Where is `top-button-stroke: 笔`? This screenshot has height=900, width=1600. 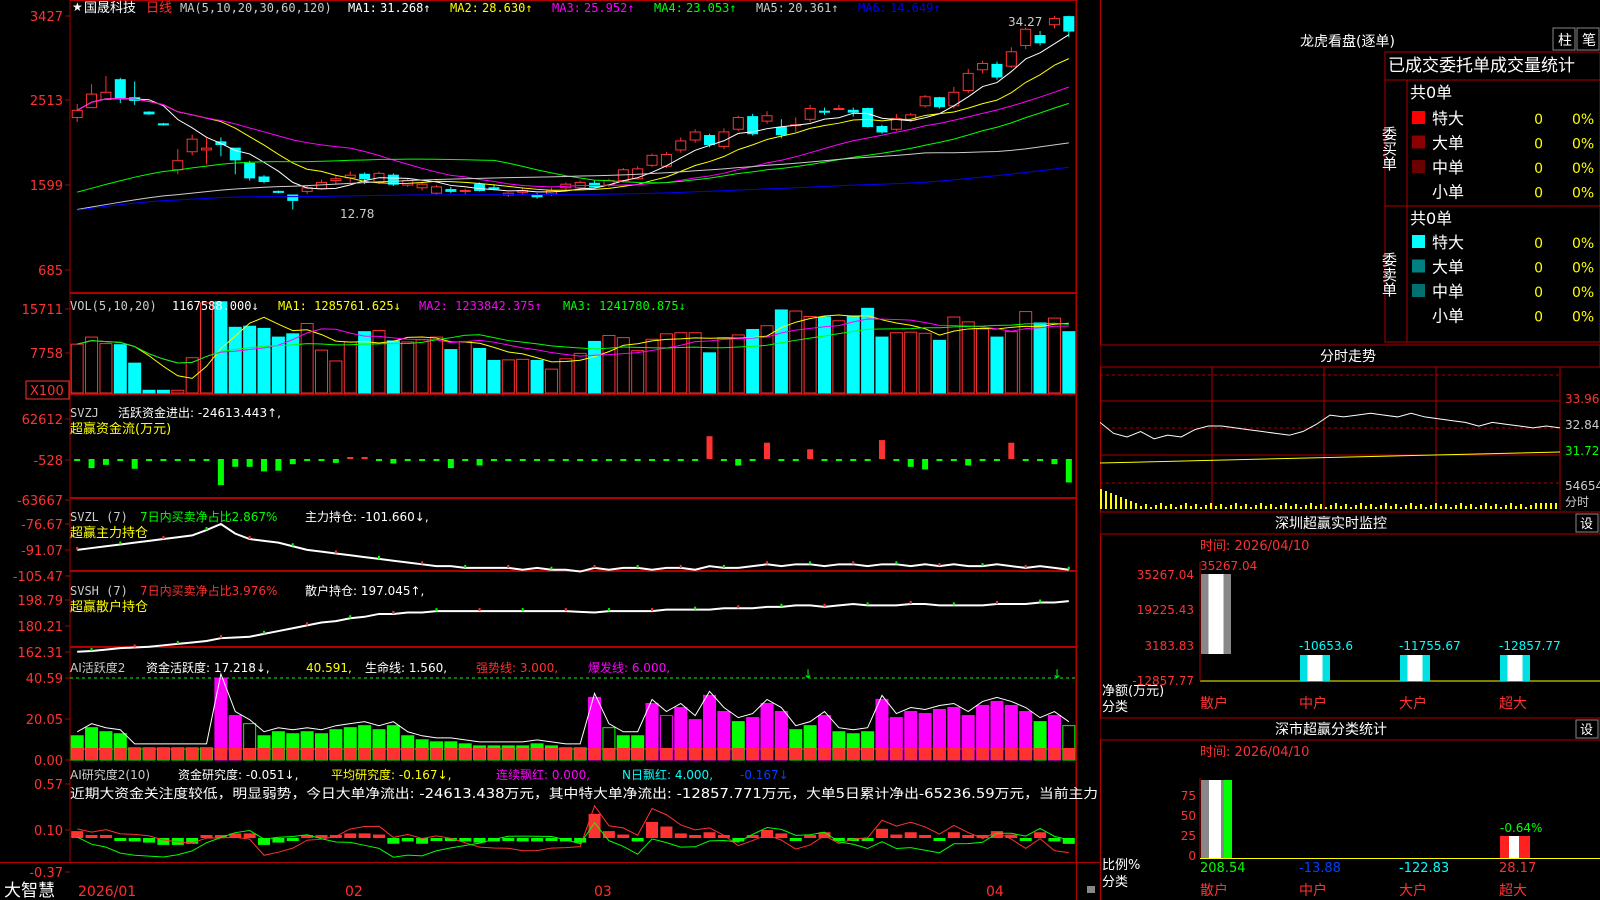 top-button-stroke: 笔 is located at coordinates (1588, 39).